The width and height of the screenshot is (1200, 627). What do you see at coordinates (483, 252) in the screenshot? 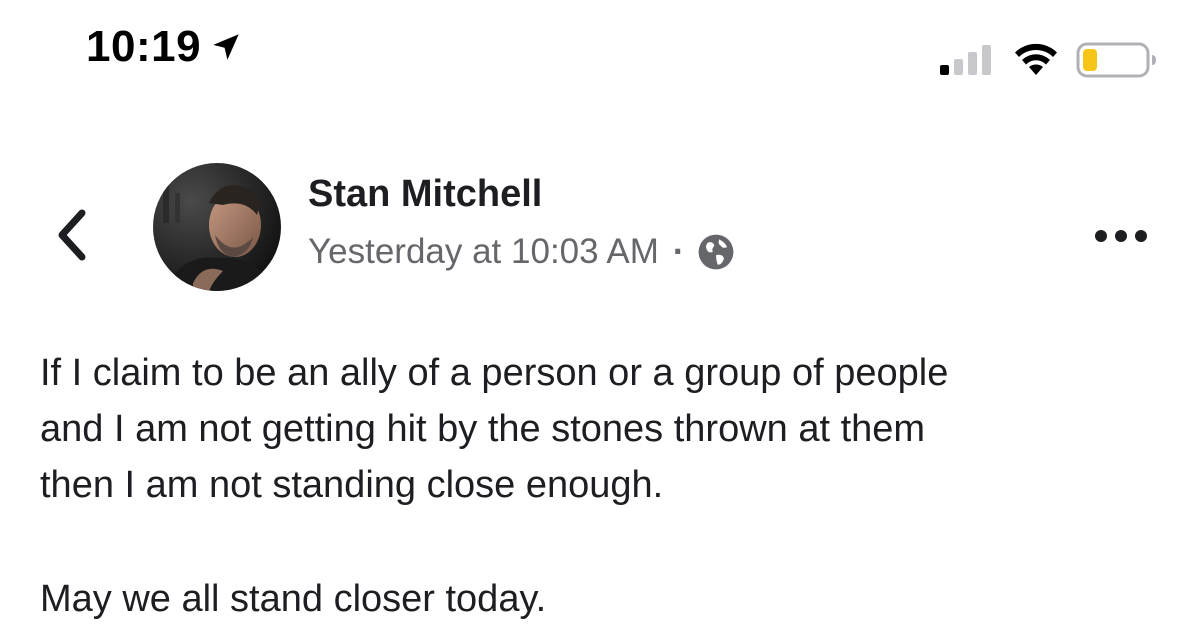
I see `post-timestamp: Yesterday at 10:03 AM` at bounding box center [483, 252].